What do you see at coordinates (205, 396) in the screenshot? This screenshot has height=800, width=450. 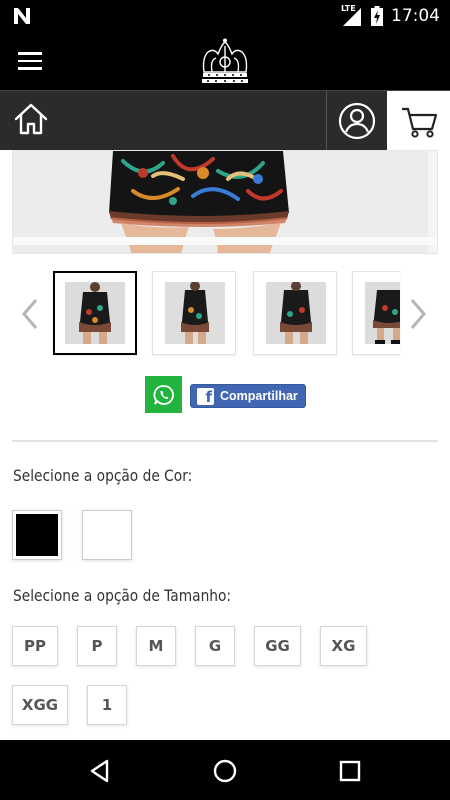 I see `facebook-icon: f` at bounding box center [205, 396].